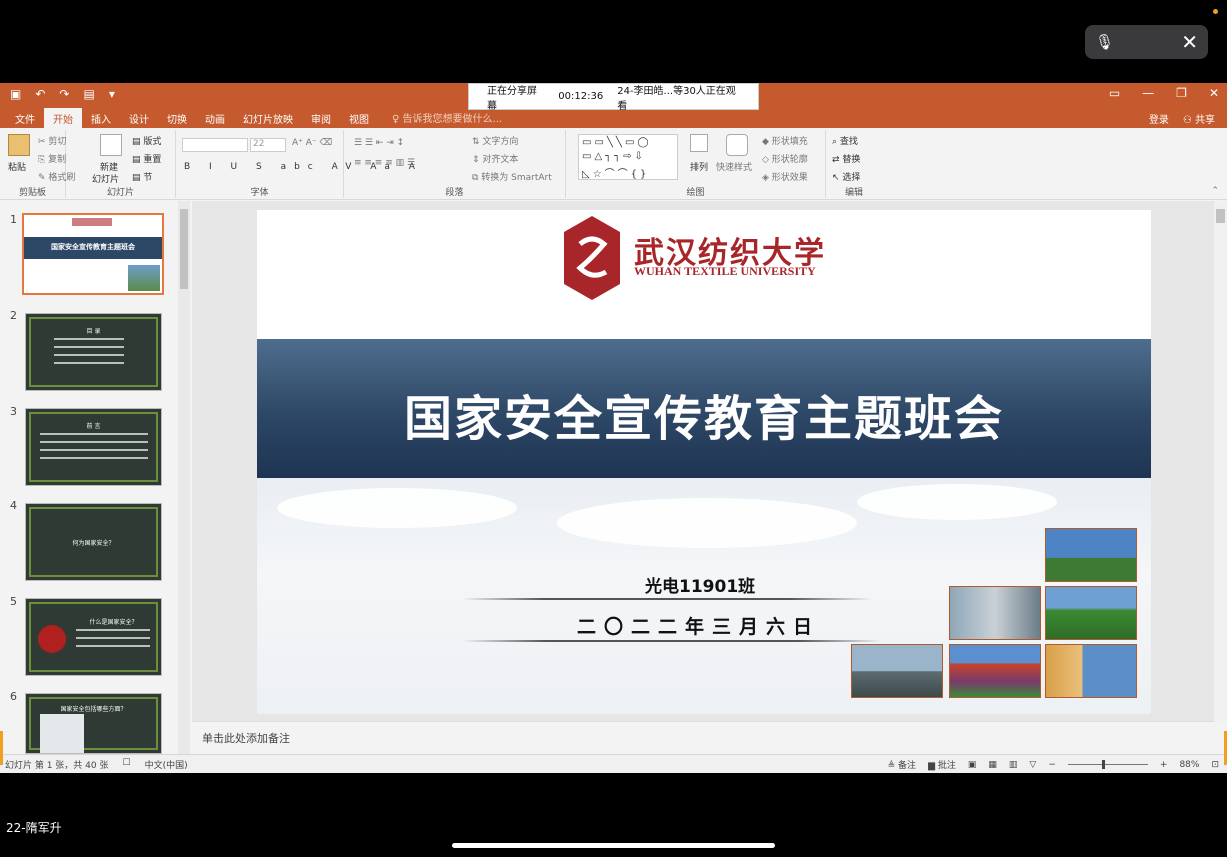 The height and width of the screenshot is (857, 1227). Describe the element at coordinates (1189, 765) in the screenshot. I see `zoom-level: 88%` at that location.